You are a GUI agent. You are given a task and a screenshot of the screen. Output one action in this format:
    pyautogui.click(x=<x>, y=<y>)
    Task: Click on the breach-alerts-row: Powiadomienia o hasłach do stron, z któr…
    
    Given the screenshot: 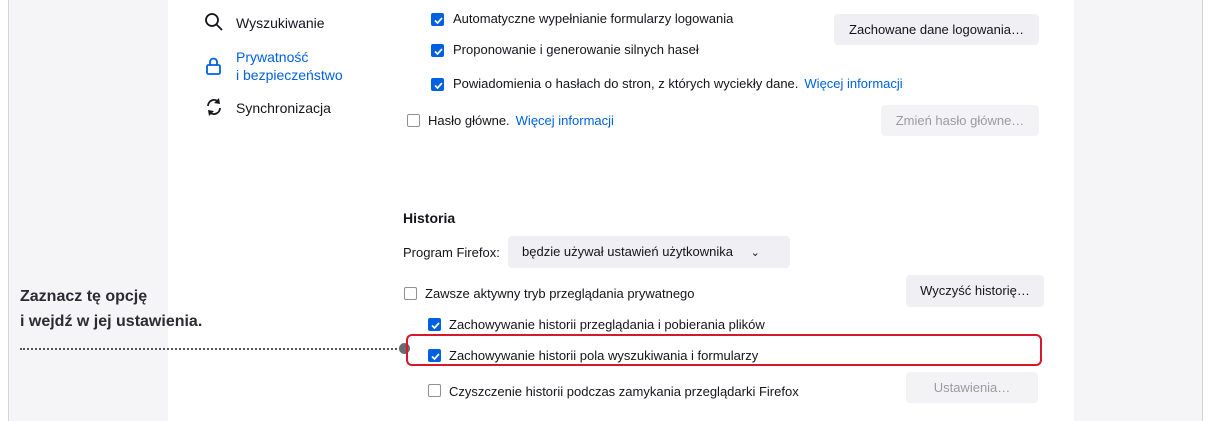 What is the action you would take?
    pyautogui.click(x=678, y=83)
    